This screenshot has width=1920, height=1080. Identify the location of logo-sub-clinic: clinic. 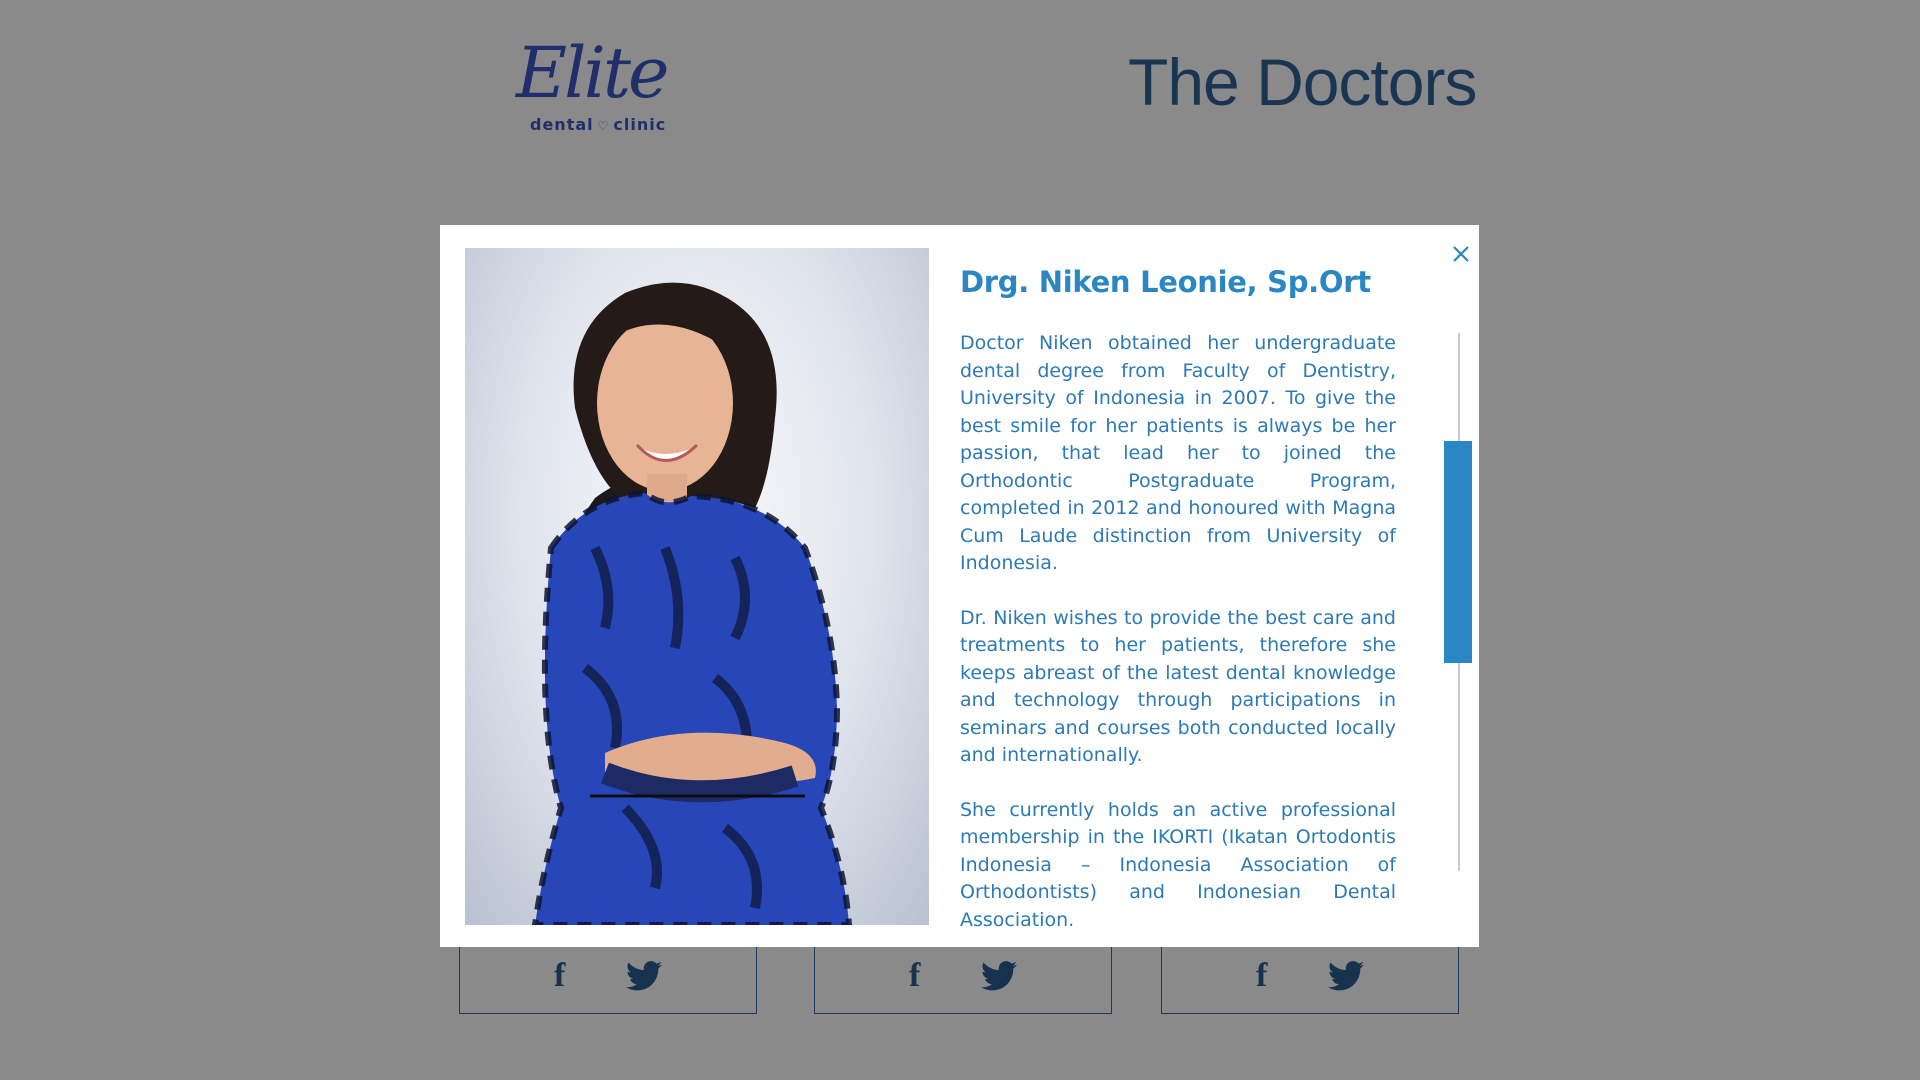
(640, 124).